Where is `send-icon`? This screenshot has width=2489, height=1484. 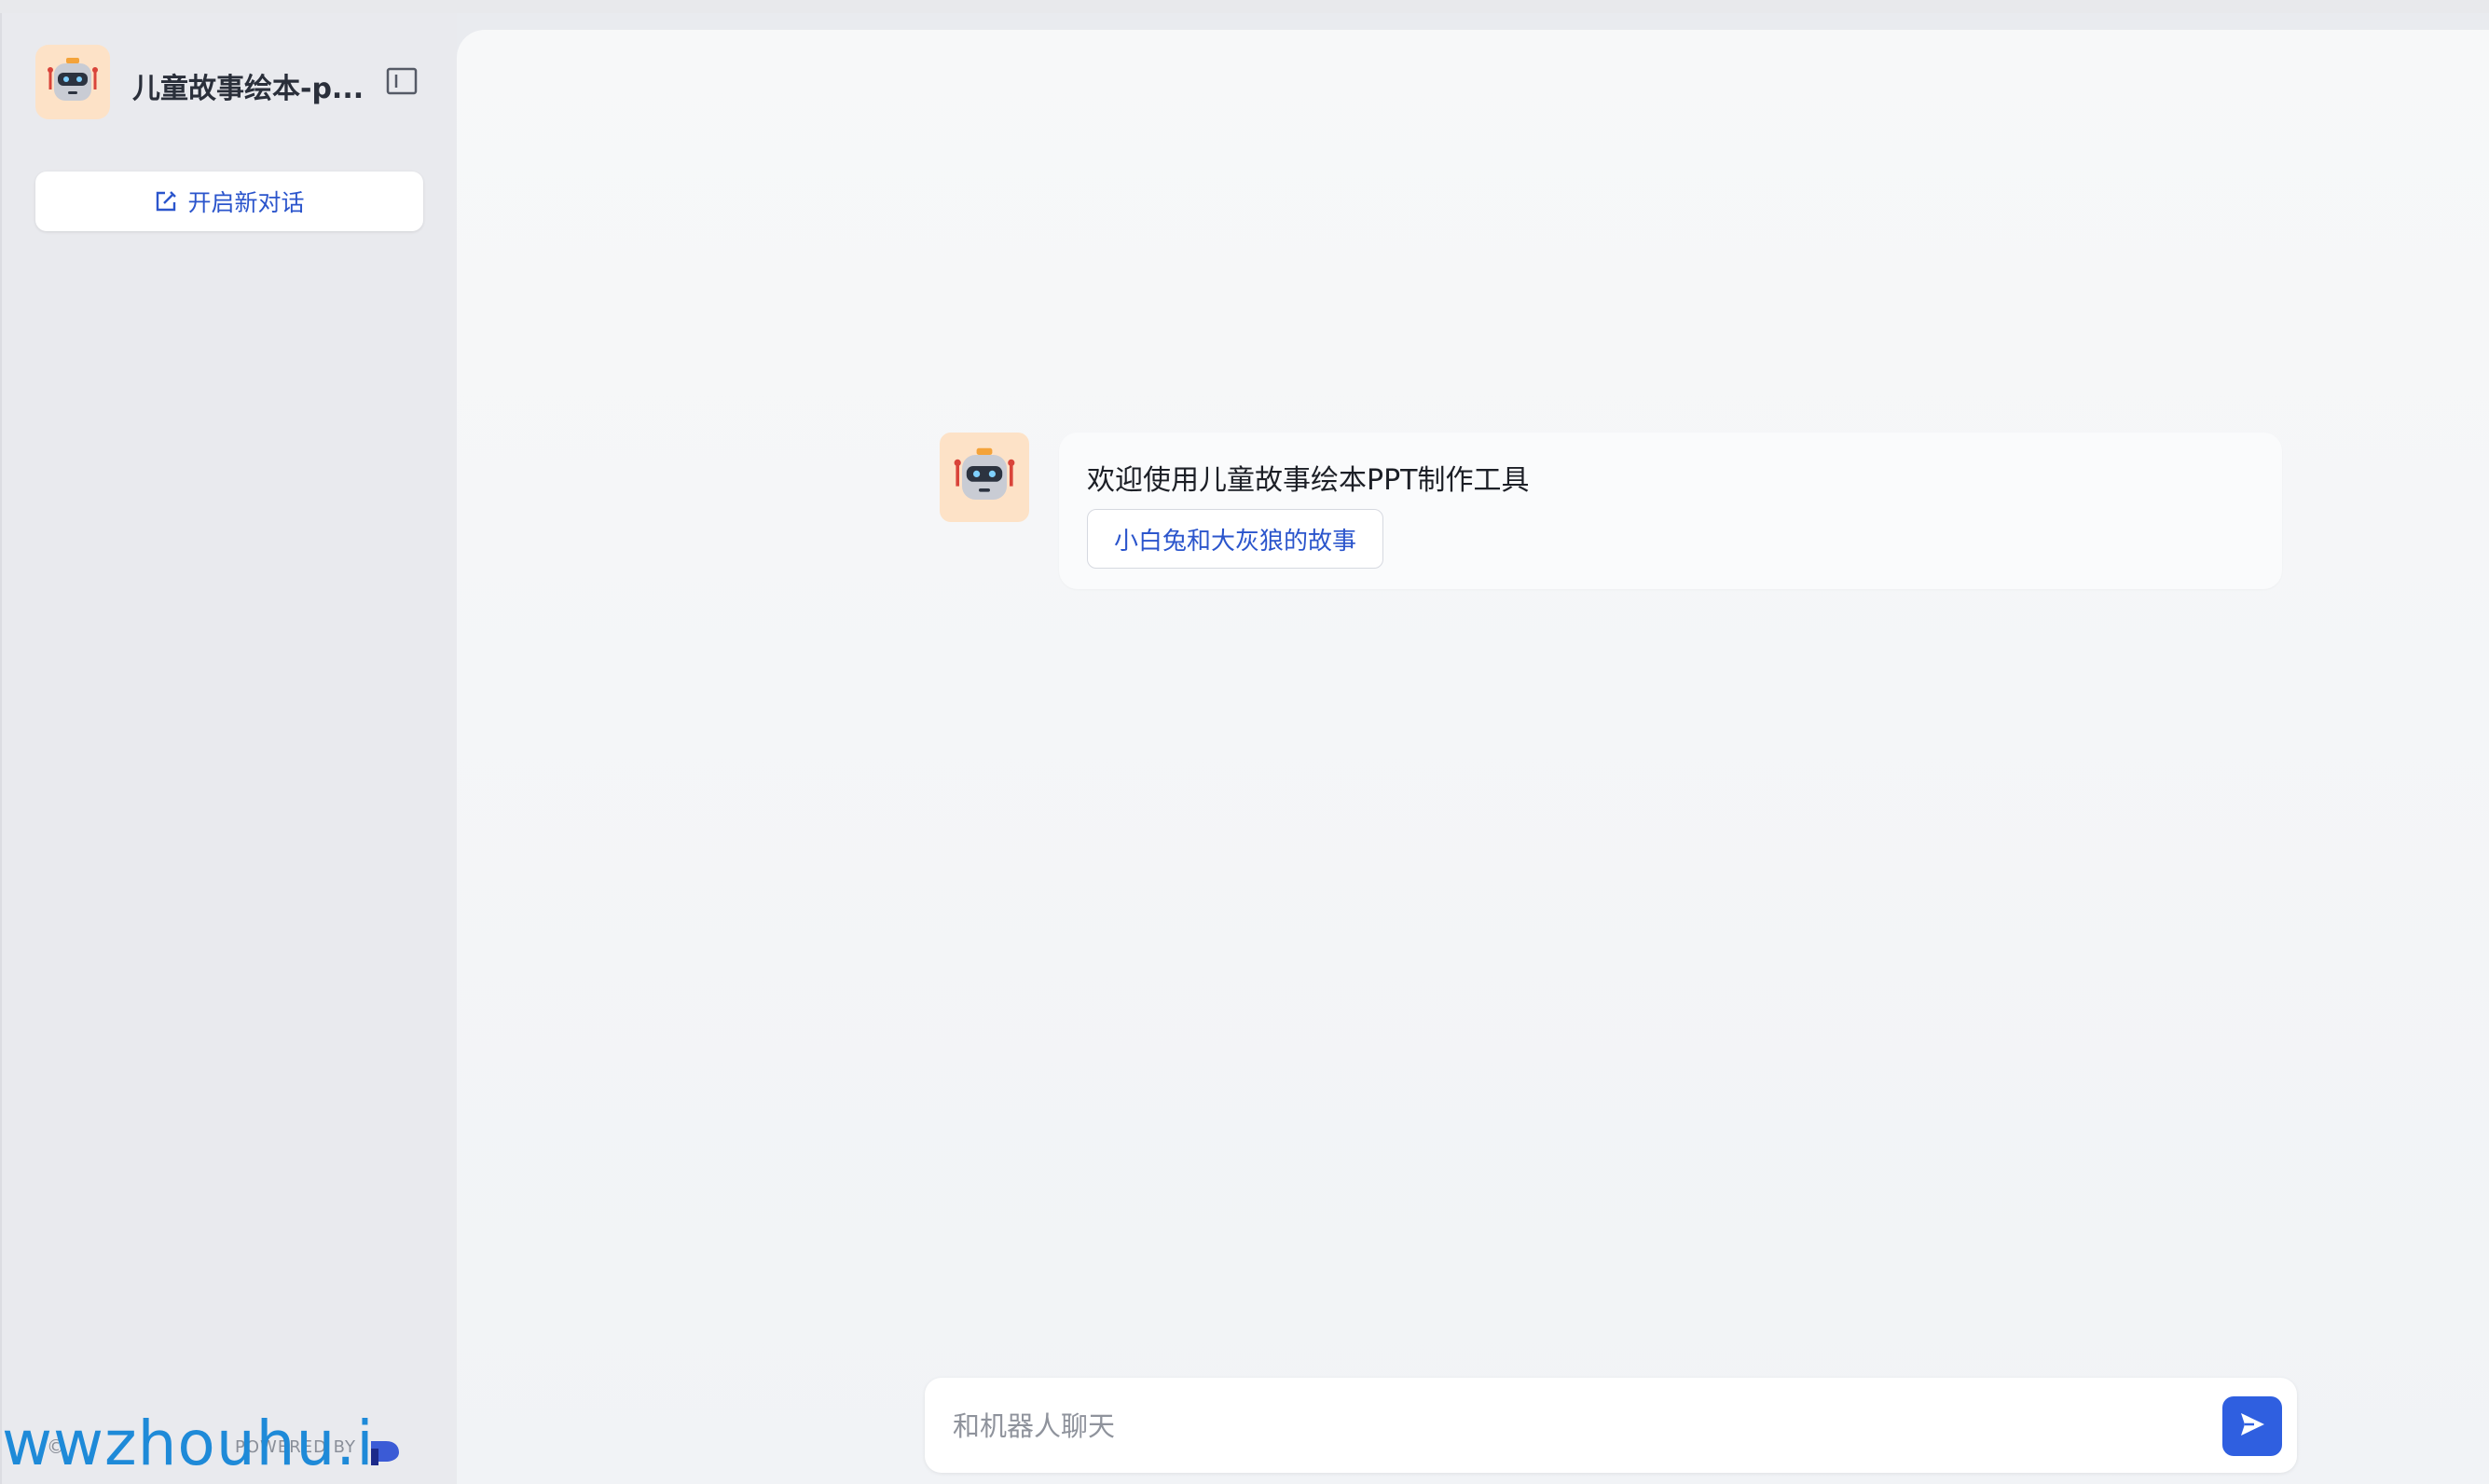
send-icon is located at coordinates (2252, 1426).